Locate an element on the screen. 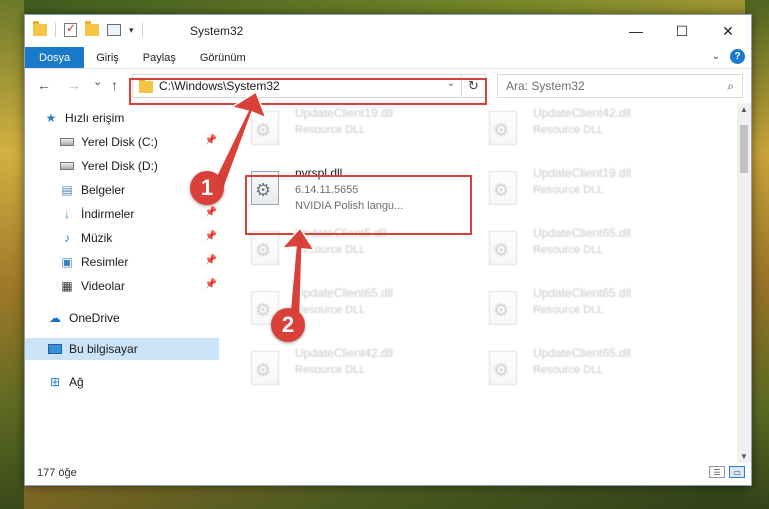  step-badge-2: 2 is located at coordinates (288, 325).